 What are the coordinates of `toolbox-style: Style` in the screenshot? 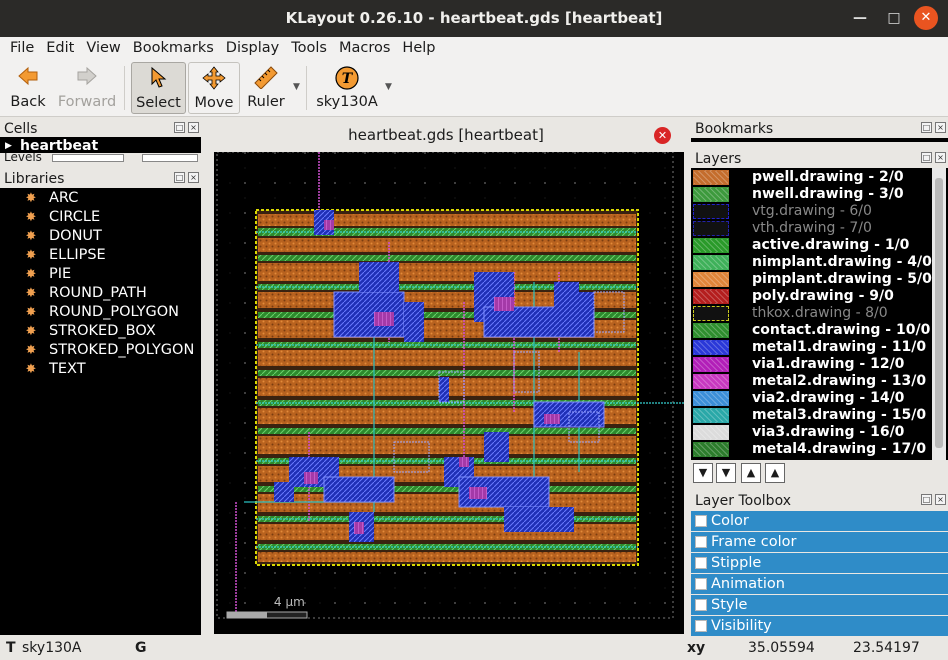 It's located at (819, 605).